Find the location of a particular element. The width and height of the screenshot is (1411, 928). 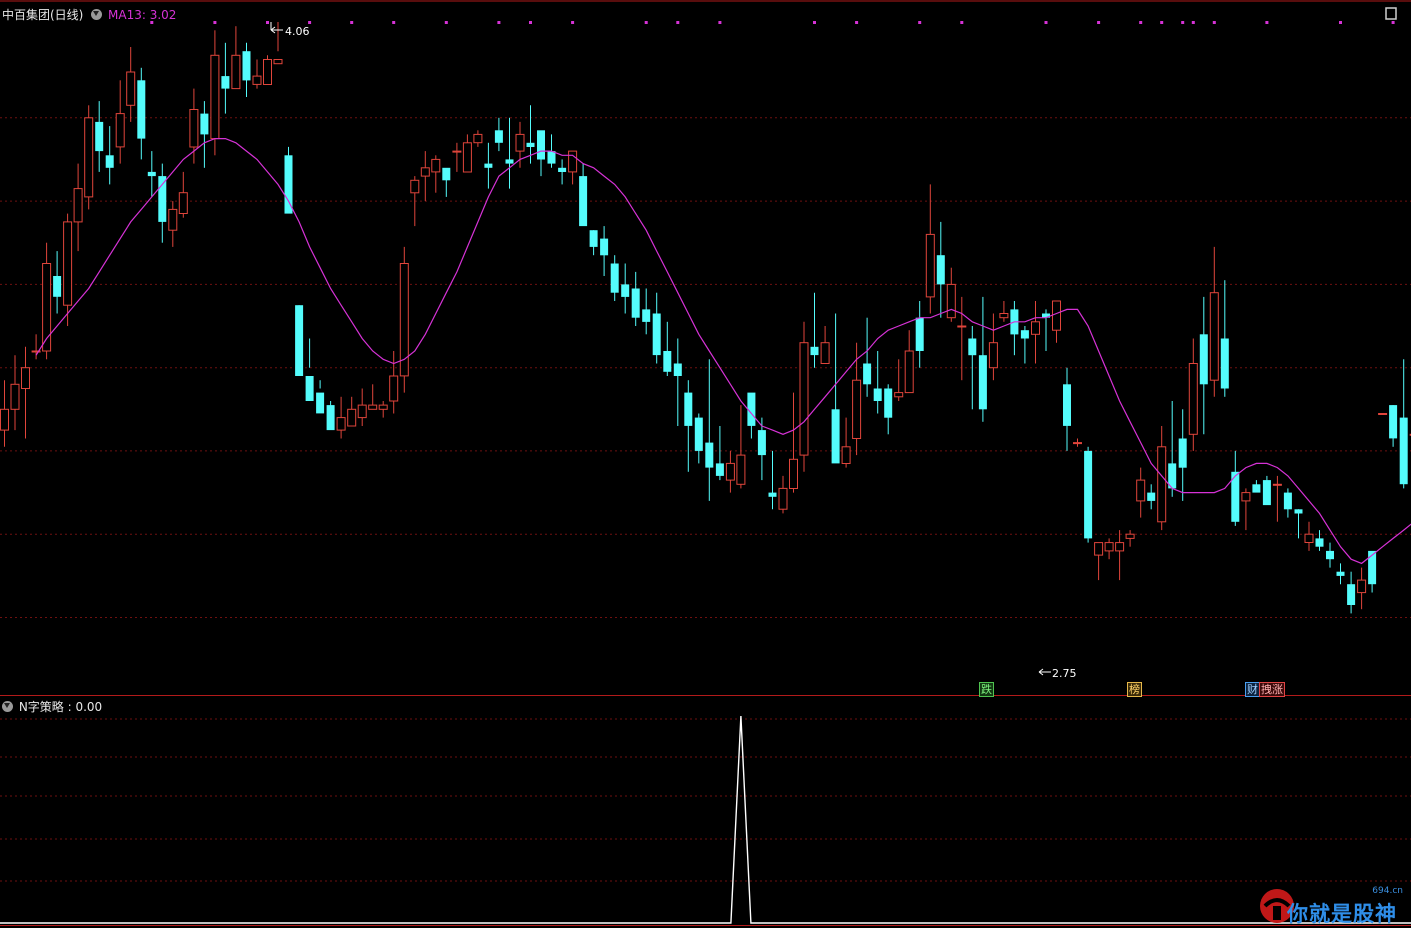

indicator-value-label: N字策略 : 0.00 is located at coordinates (60, 707).